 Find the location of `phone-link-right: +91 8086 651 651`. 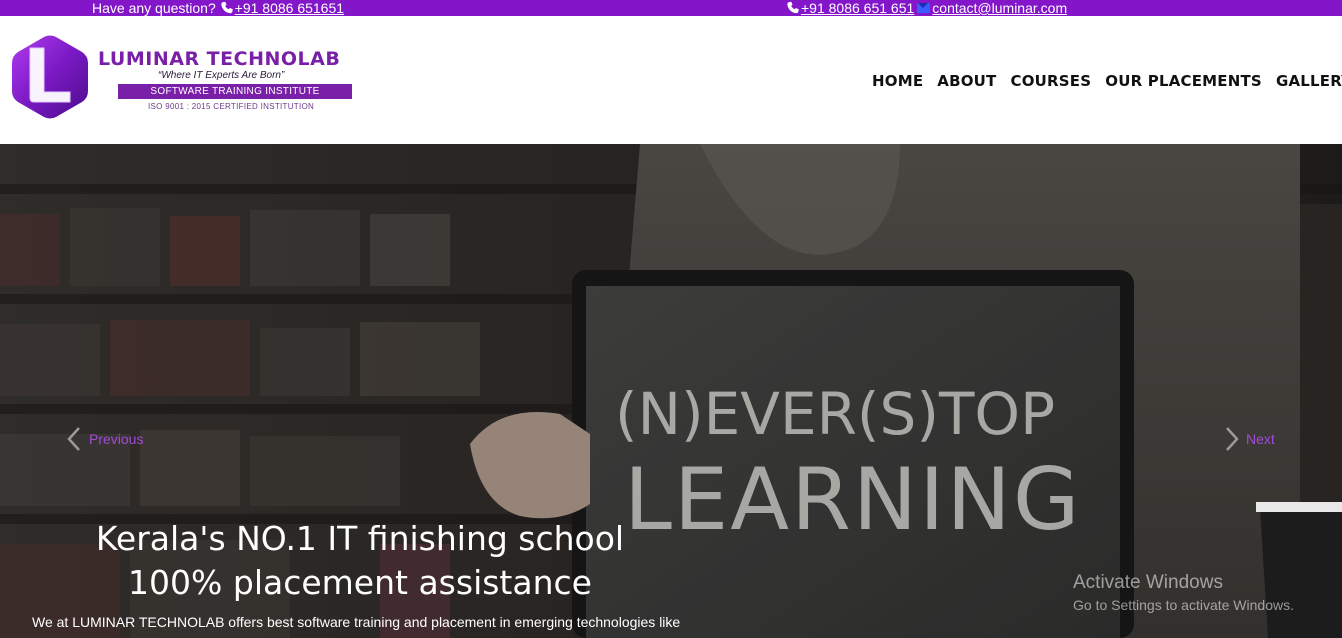

phone-link-right: +91 8086 651 651 is located at coordinates (857, 8).